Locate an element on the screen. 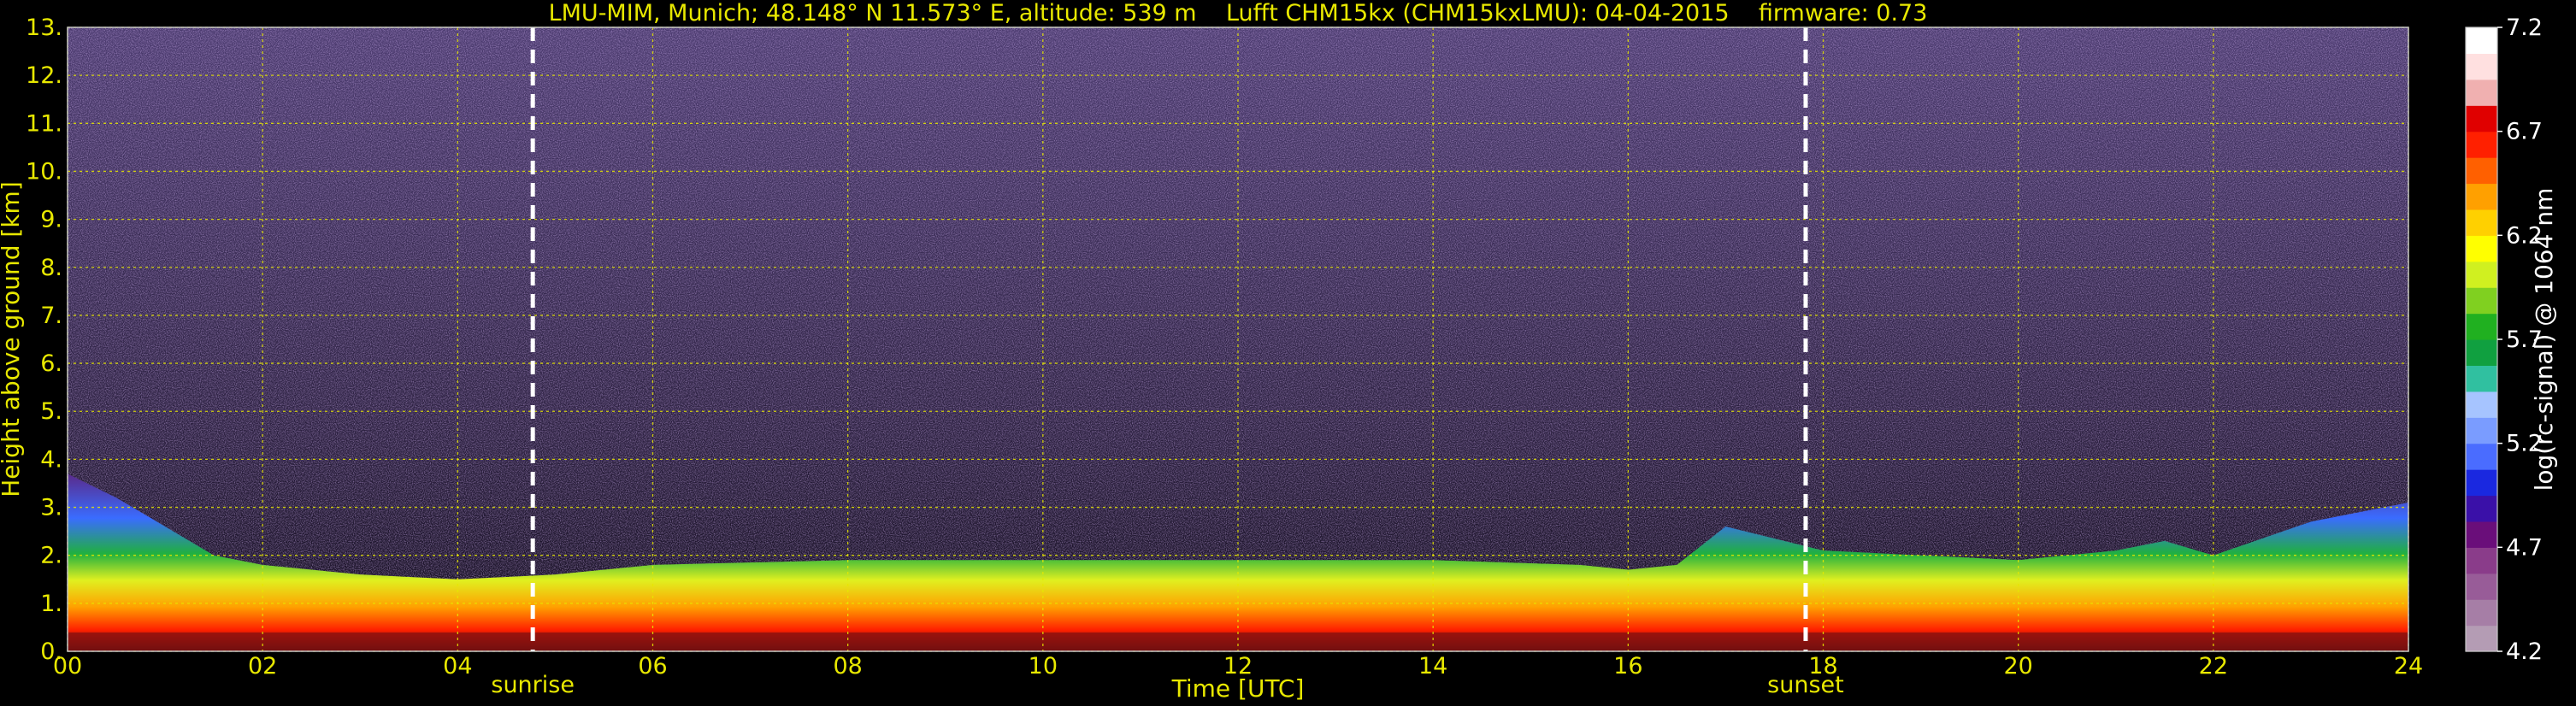 The image size is (2576, 706). x-tick-label: 16 is located at coordinates (1627, 666).